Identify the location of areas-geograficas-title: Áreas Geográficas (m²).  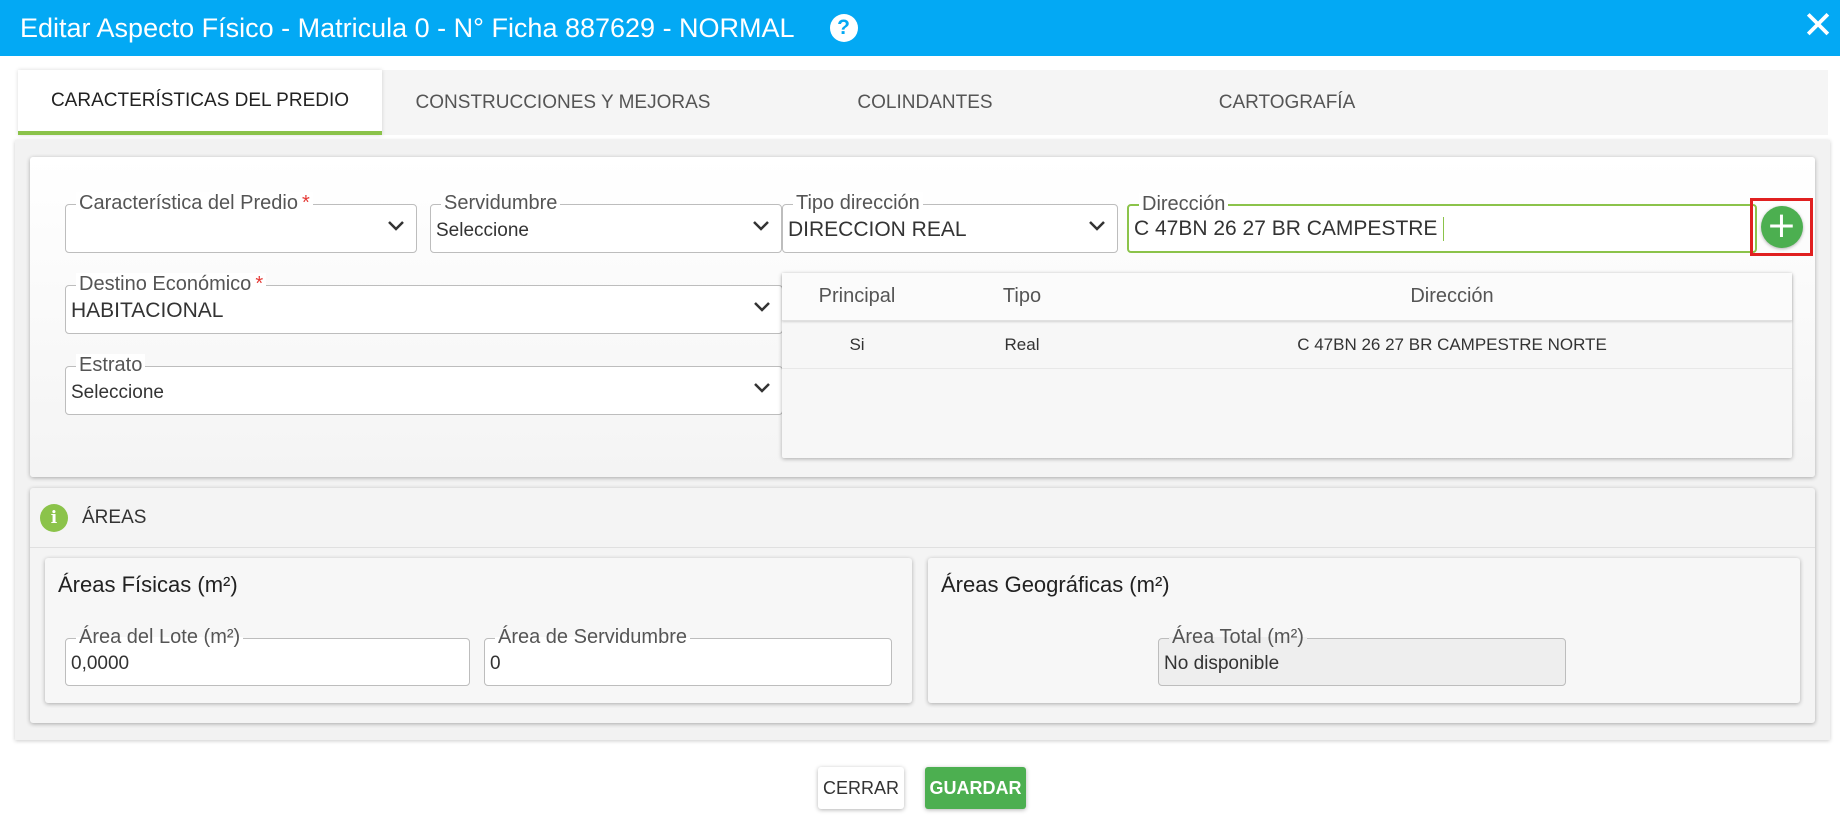
(1055, 584).